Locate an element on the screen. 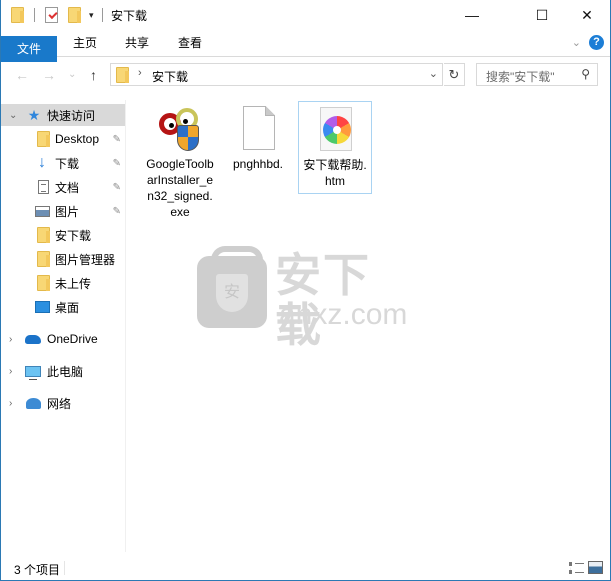  htm-file-icon is located at coordinates (335, 130).